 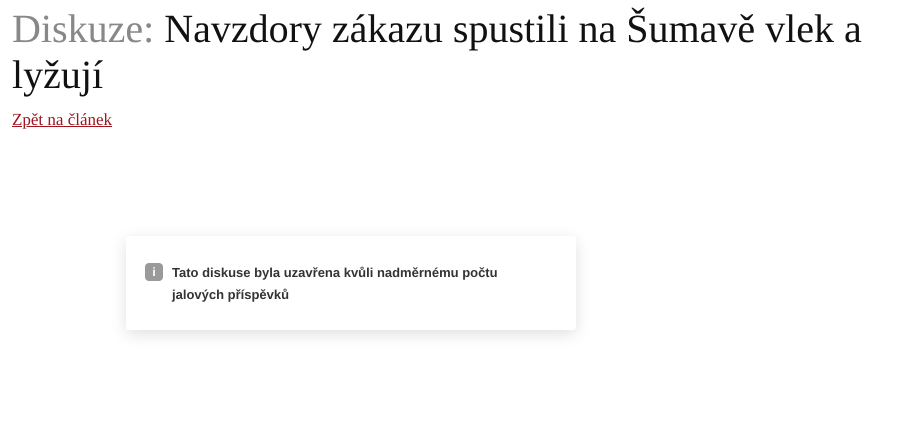 I want to click on info-icon: i, so click(x=154, y=272).